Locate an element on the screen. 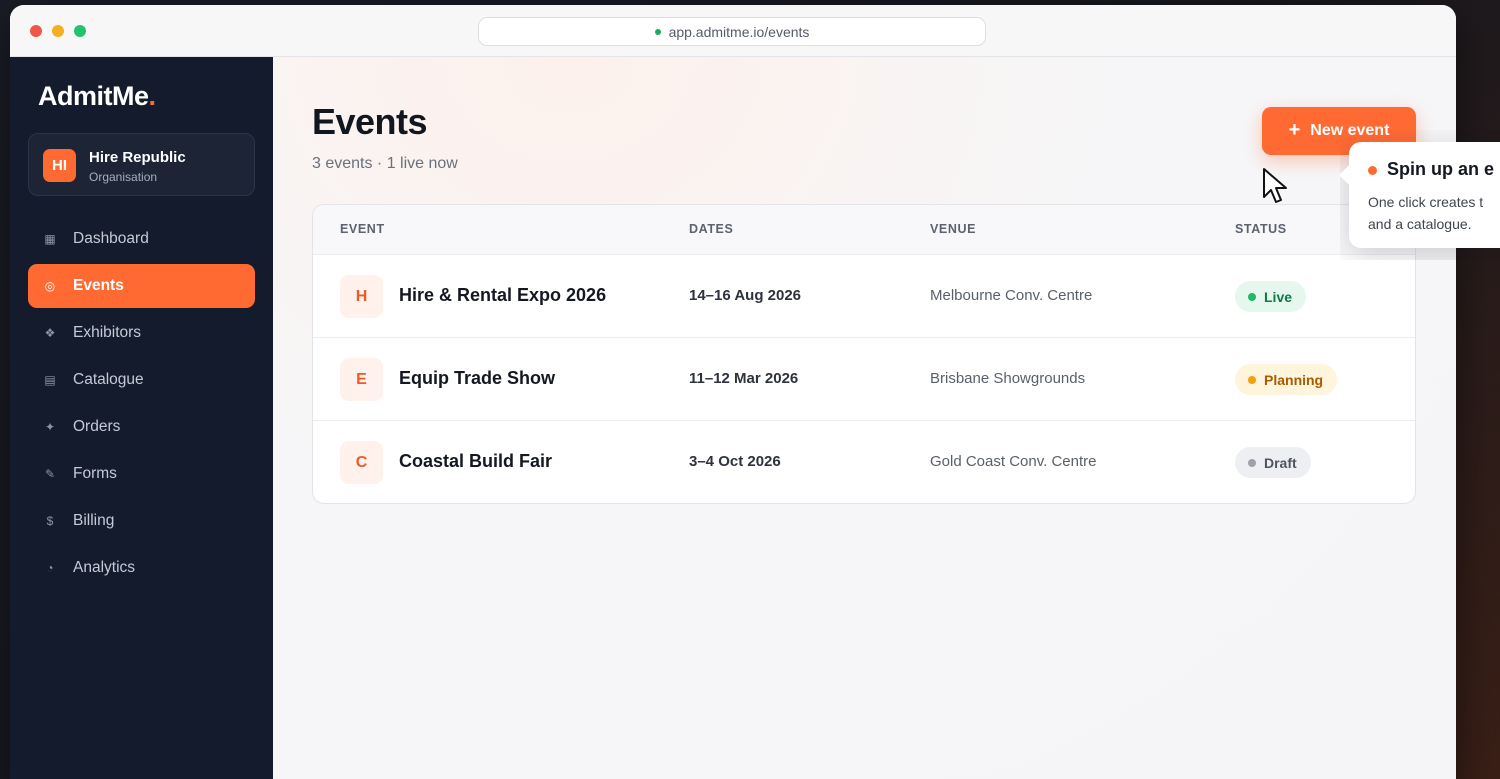 The image size is (1500, 779). plus-icon: + is located at coordinates (1294, 129).